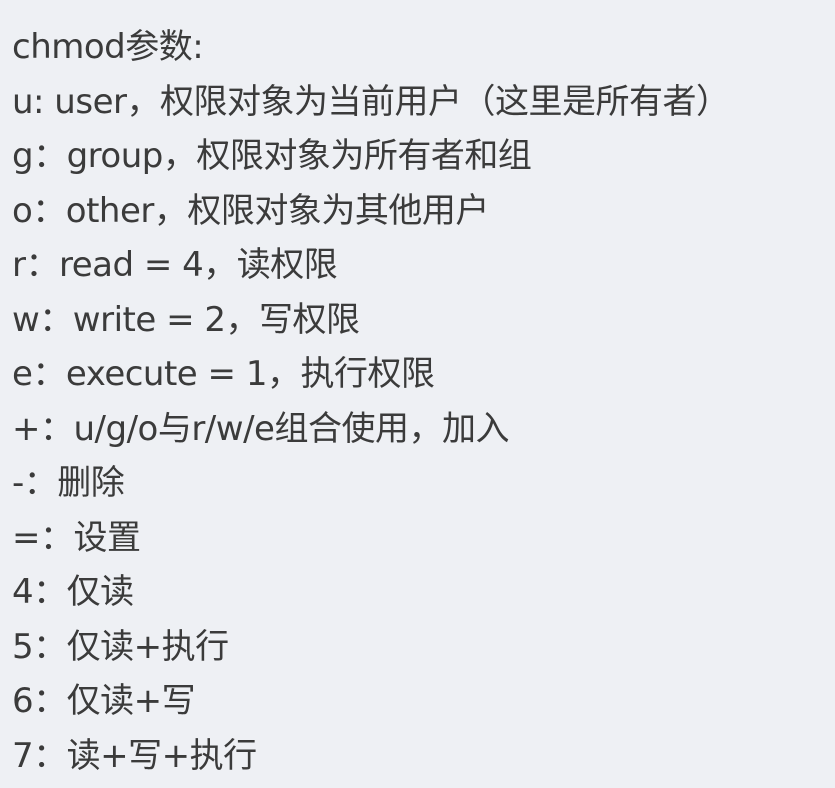 This screenshot has width=835, height=788. Describe the element at coordinates (73, 592) in the screenshot. I see `list-item-4: 4：仅读` at that location.